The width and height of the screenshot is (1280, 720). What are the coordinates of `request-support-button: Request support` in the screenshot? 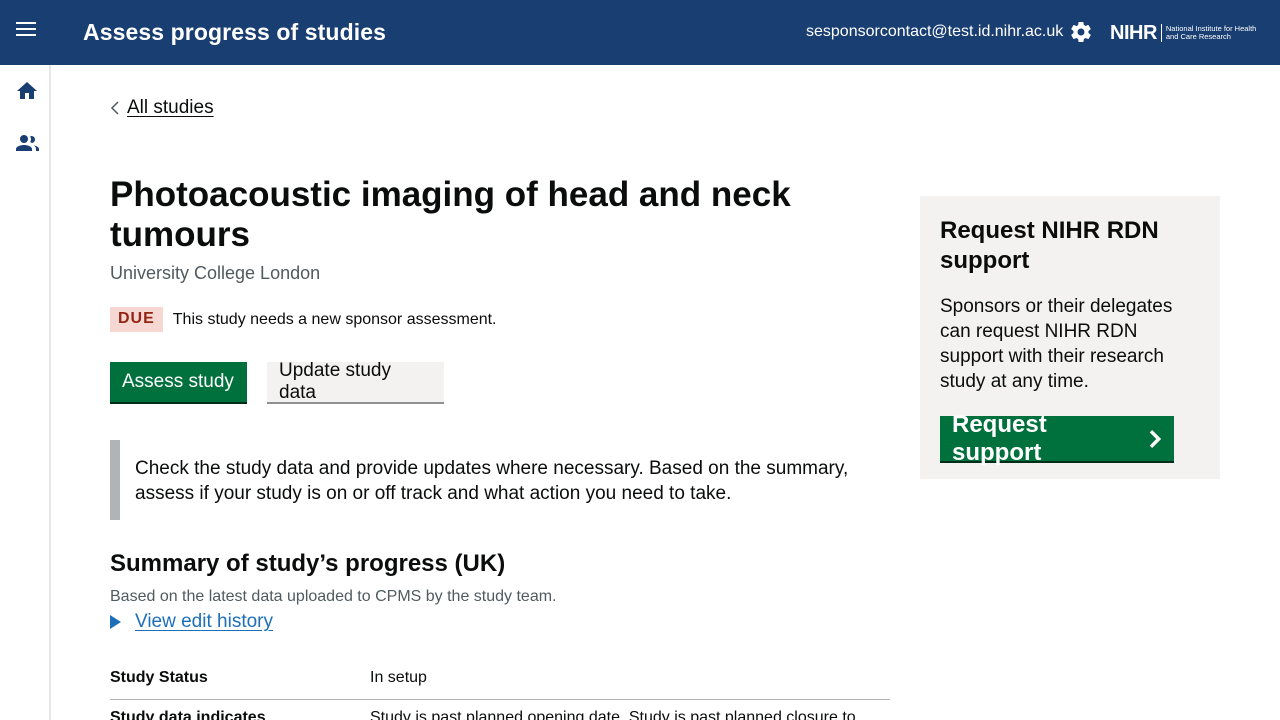 It's located at (1057, 438).